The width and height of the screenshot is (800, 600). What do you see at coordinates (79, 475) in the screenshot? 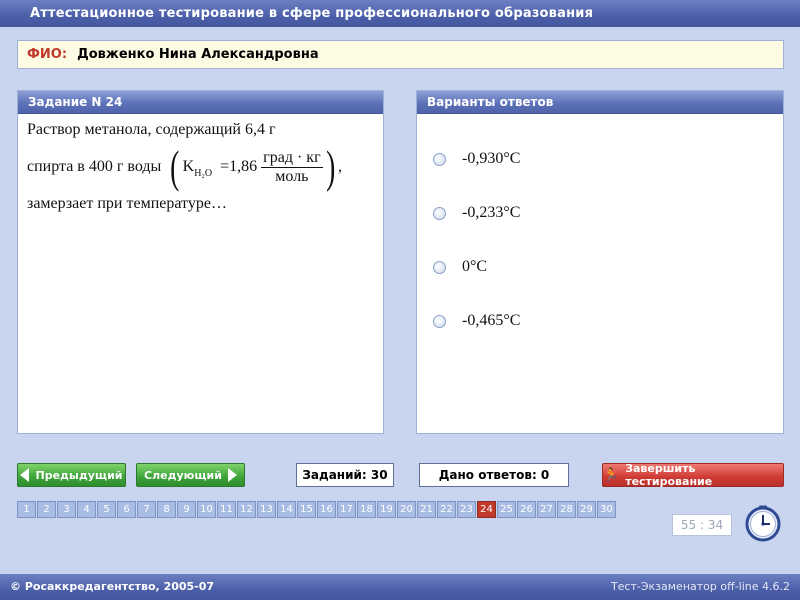
I see `previous-button-label: Предыдущий` at bounding box center [79, 475].